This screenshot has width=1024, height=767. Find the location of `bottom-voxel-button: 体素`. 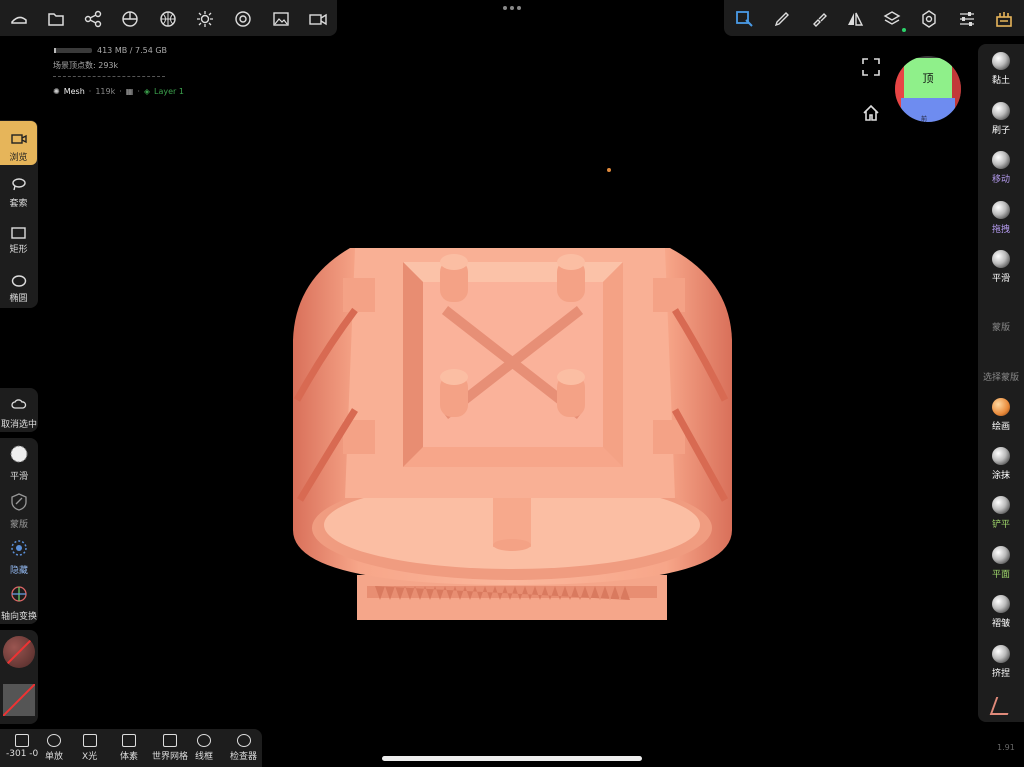

bottom-voxel-button: 体素 is located at coordinates (129, 748).